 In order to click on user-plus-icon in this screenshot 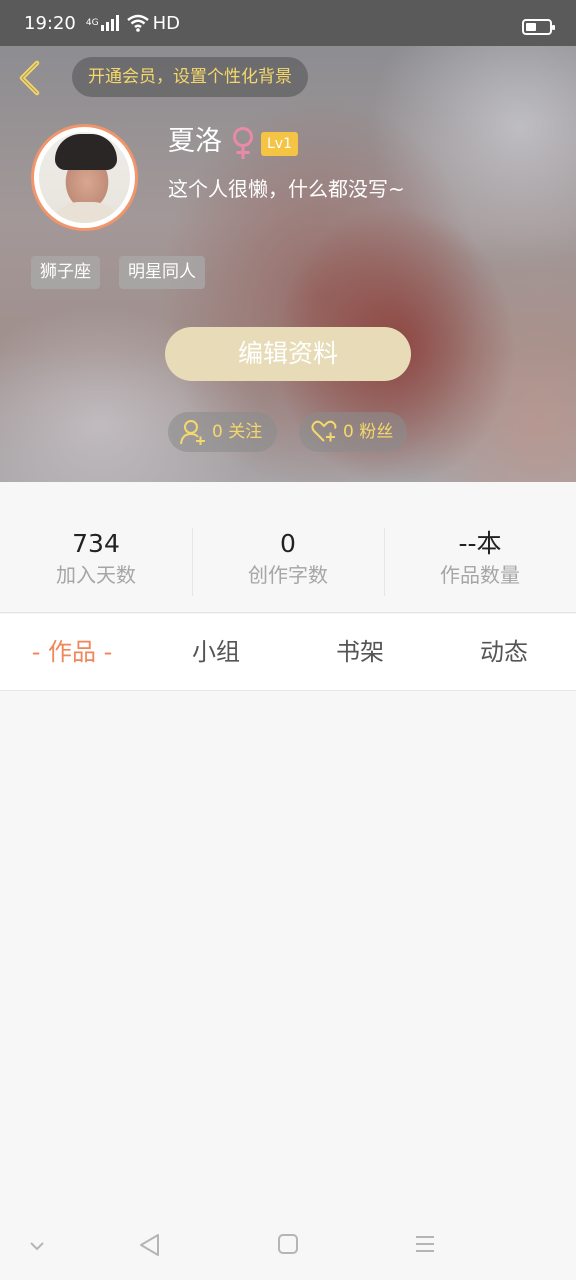, I will do `click(192, 432)`.